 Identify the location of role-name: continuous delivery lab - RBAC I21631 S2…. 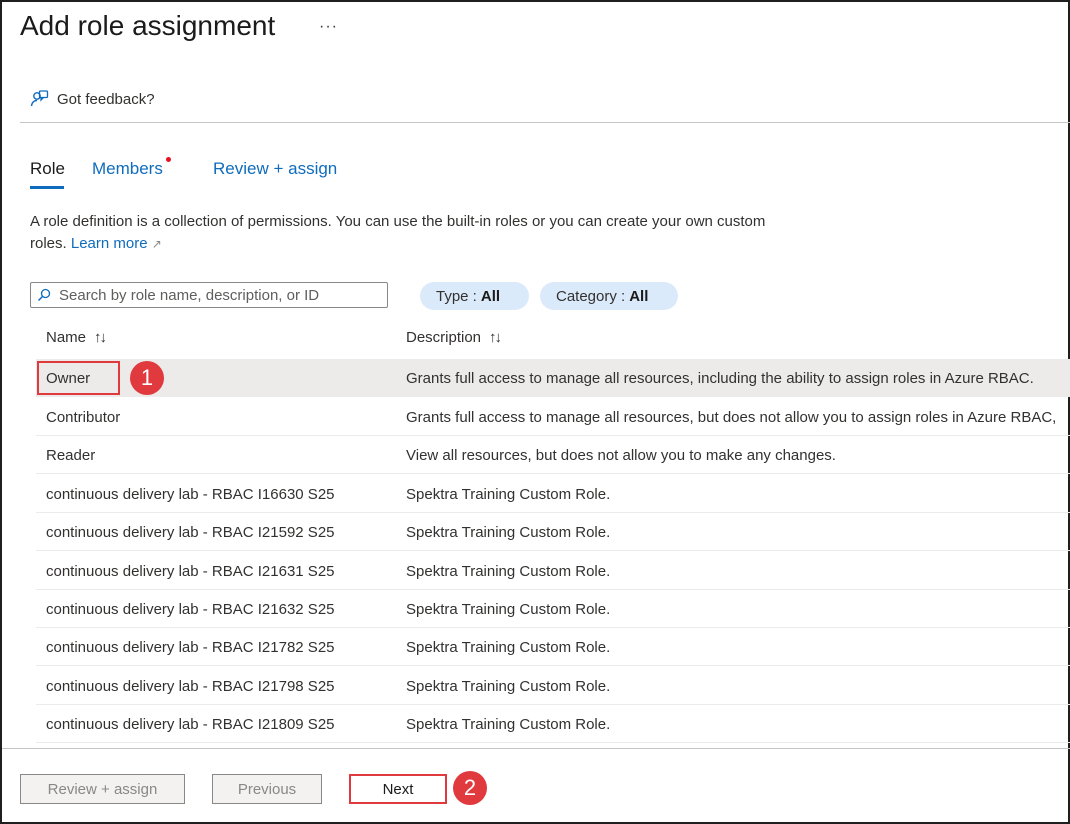
(190, 571).